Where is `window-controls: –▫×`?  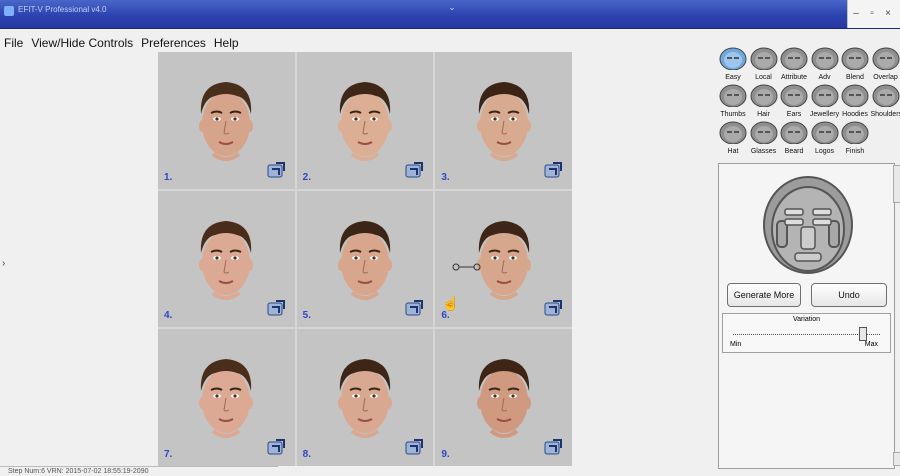 window-controls: –▫× is located at coordinates (873, 14).